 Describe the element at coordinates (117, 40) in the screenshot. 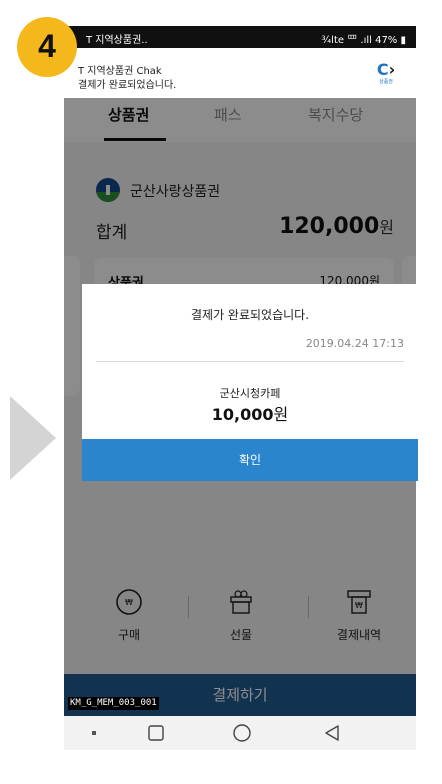

I see `status-bar-app: T 지역상품권..` at that location.